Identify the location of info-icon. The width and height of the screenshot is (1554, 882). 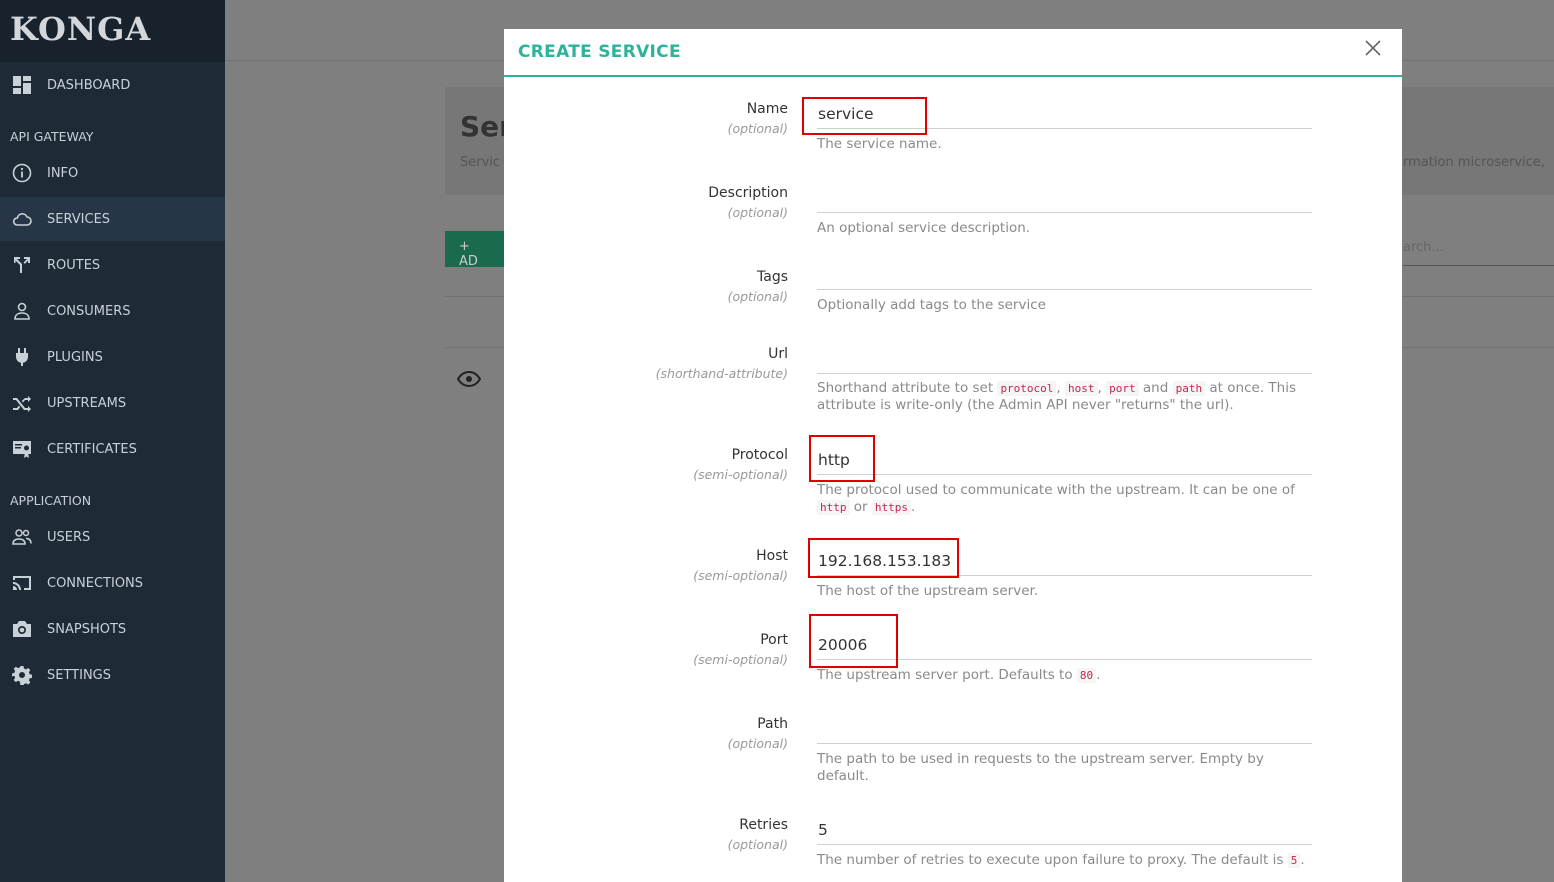
(22, 173).